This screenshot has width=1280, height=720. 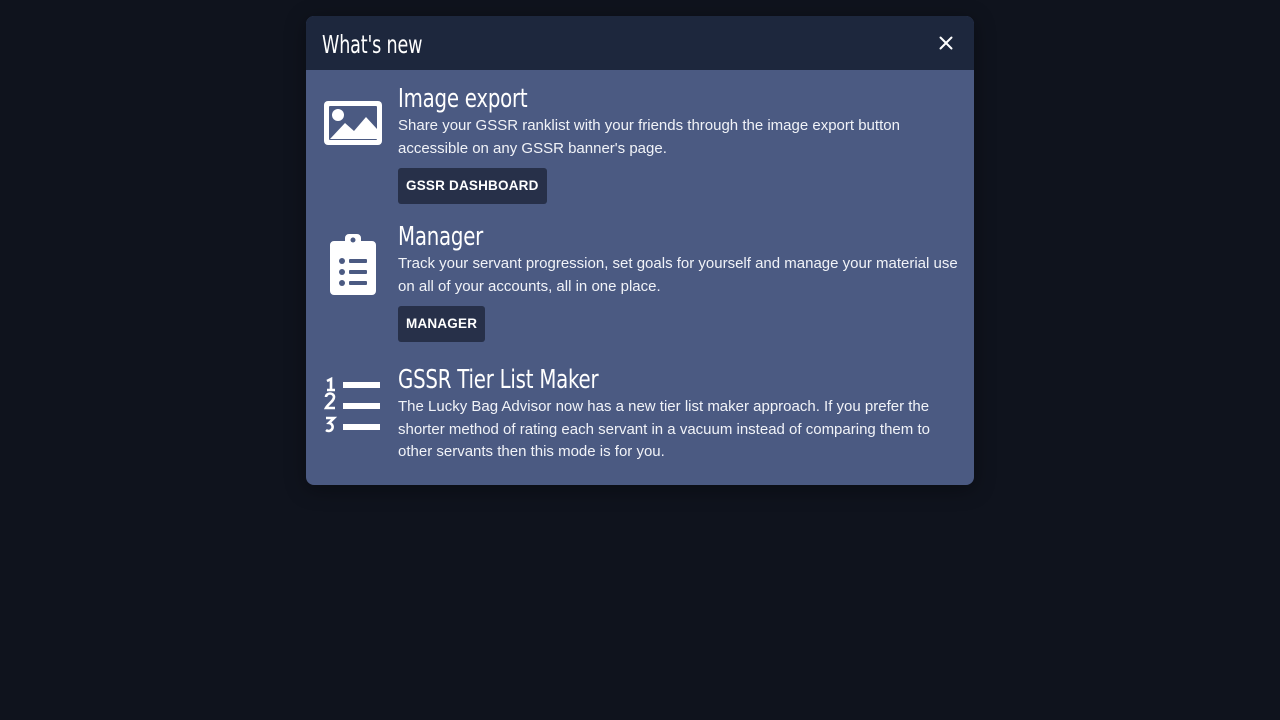 What do you see at coordinates (353, 123) in the screenshot?
I see `image-icon` at bounding box center [353, 123].